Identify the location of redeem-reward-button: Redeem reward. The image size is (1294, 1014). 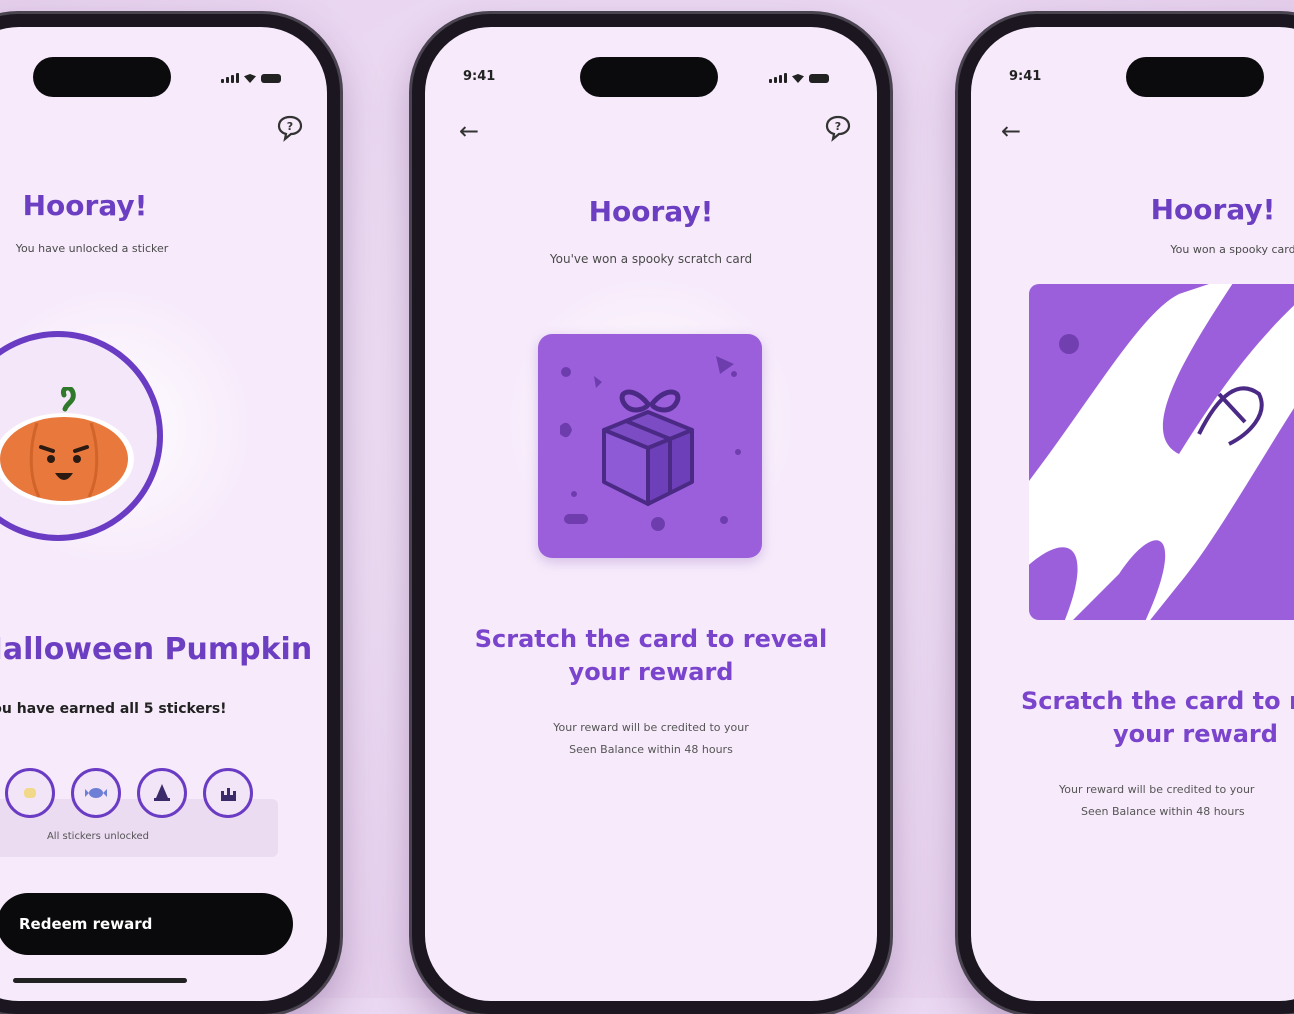
(146, 924).